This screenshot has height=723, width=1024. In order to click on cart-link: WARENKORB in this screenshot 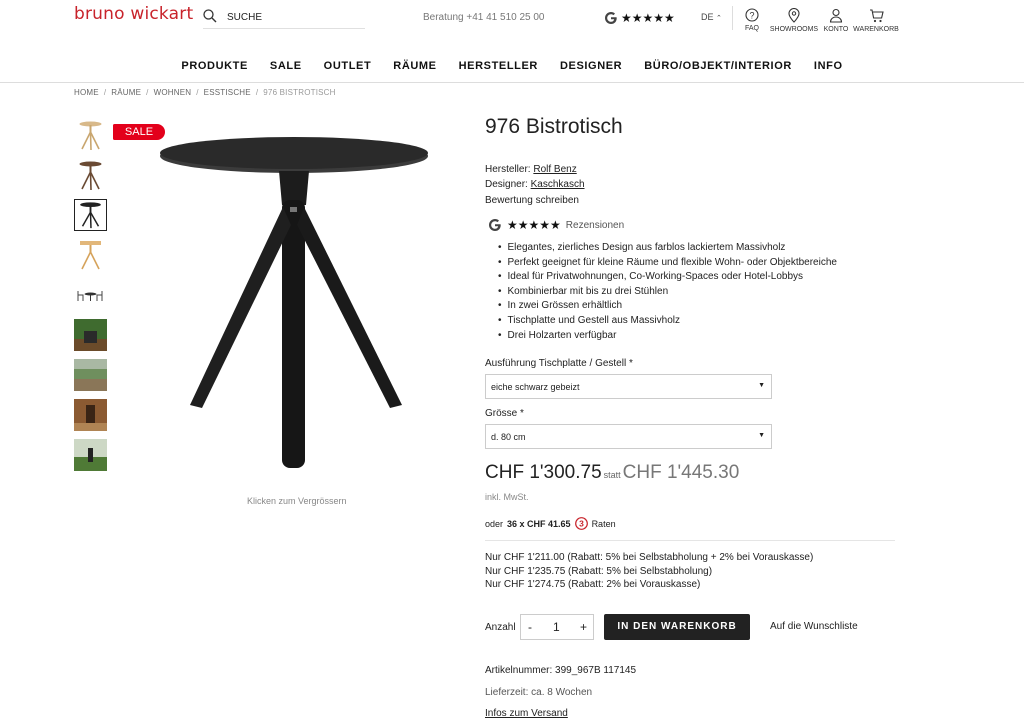, I will do `click(876, 20)`.